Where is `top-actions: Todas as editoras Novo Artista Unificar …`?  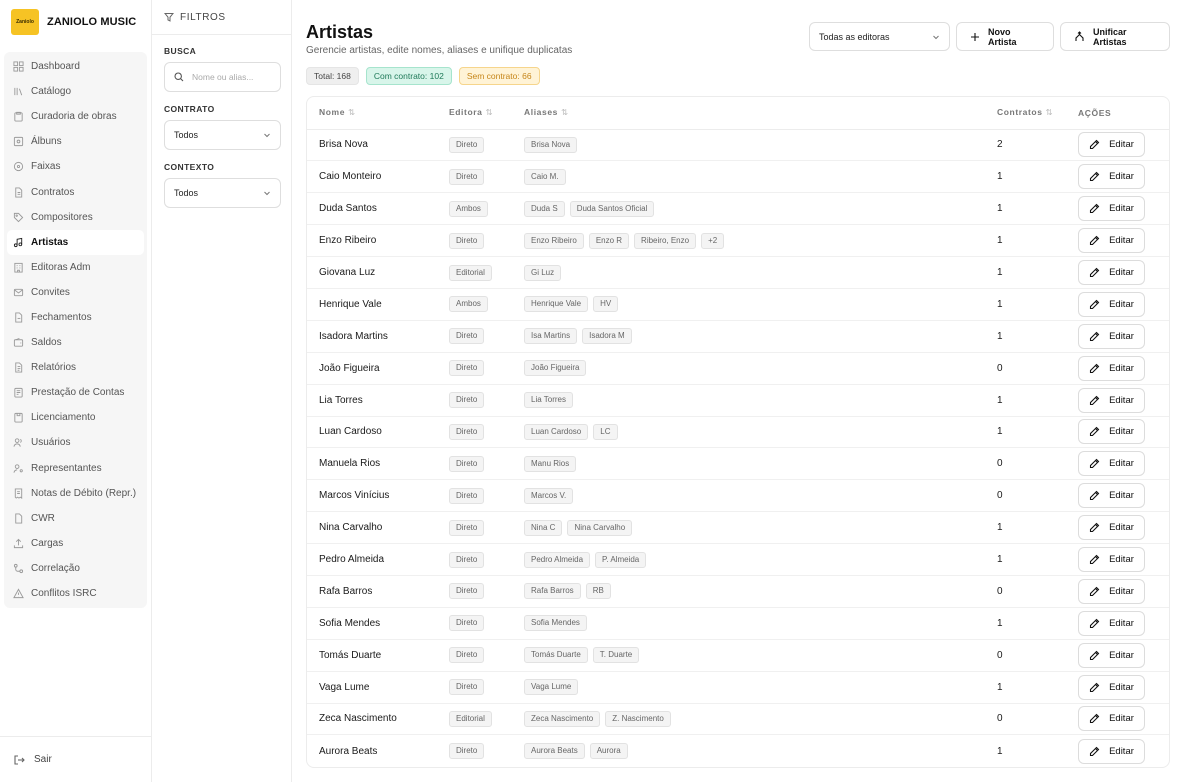 top-actions: Todas as editoras Novo Artista Unificar … is located at coordinates (989, 36).